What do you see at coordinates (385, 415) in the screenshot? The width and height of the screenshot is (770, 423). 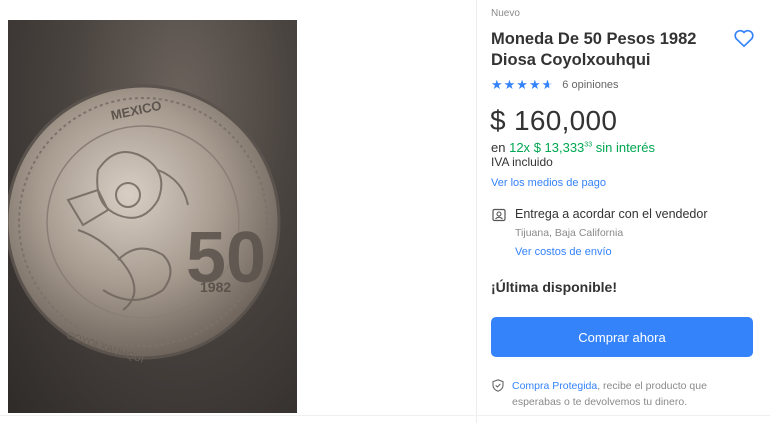 I see `bottom-divider` at bounding box center [385, 415].